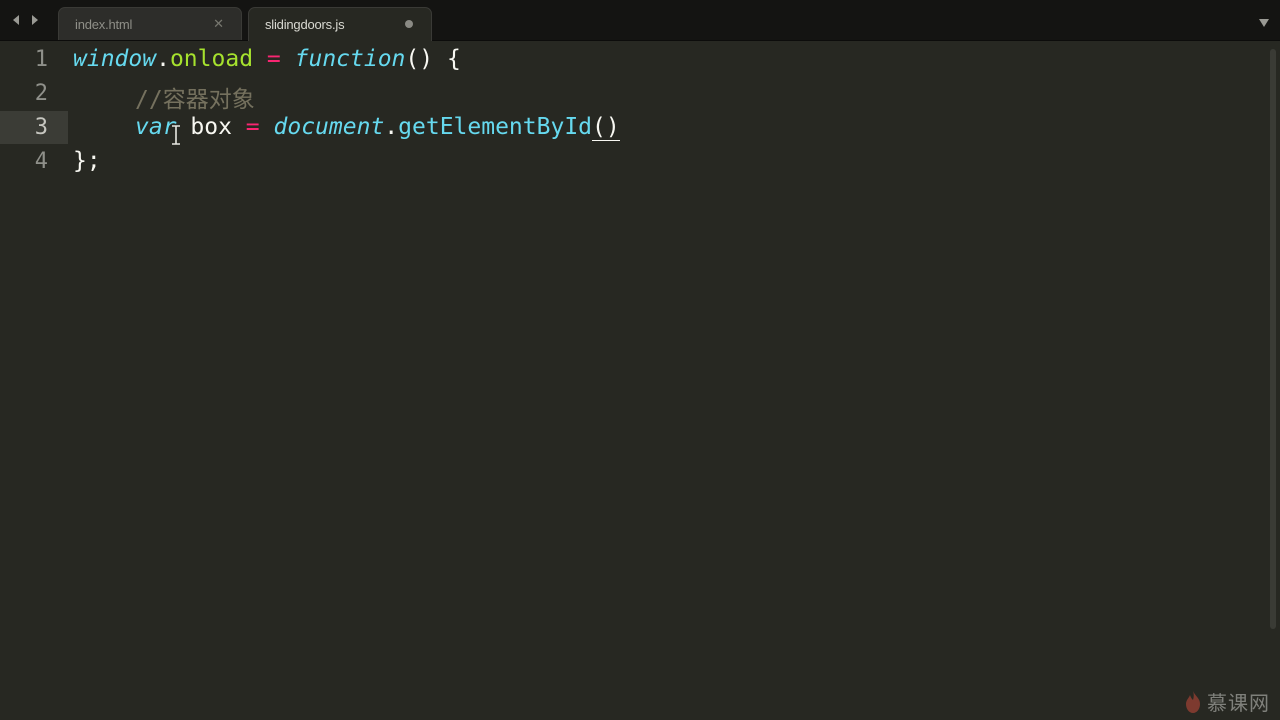 Image resolution: width=1280 pixels, height=720 pixels. Describe the element at coordinates (176, 135) in the screenshot. I see `text-cursor-icon` at that location.